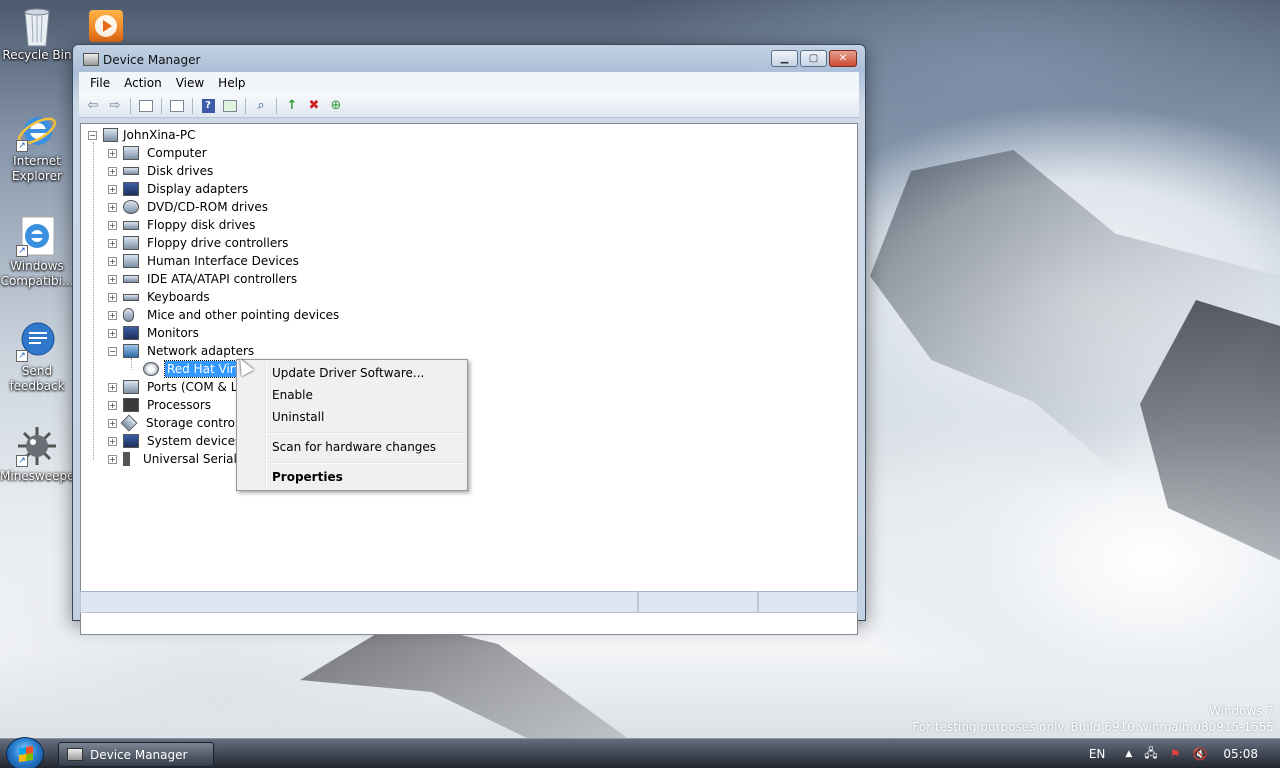  I want to click on hid-icon, so click(131, 261).